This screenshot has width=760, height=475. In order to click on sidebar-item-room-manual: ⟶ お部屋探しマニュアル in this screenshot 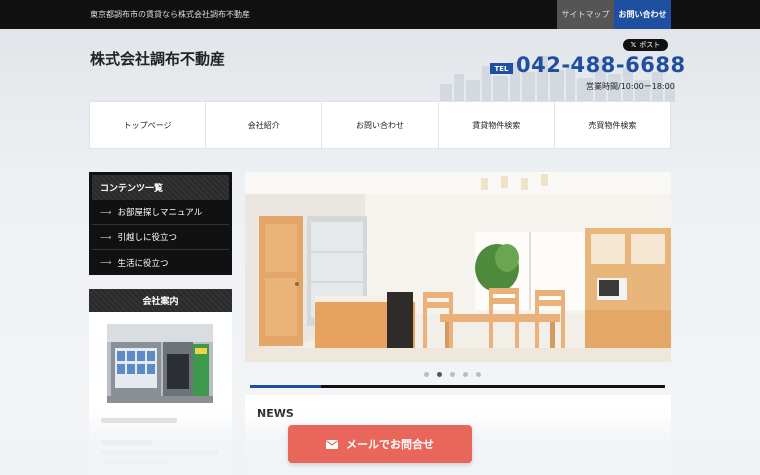, I will do `click(160, 212)`.